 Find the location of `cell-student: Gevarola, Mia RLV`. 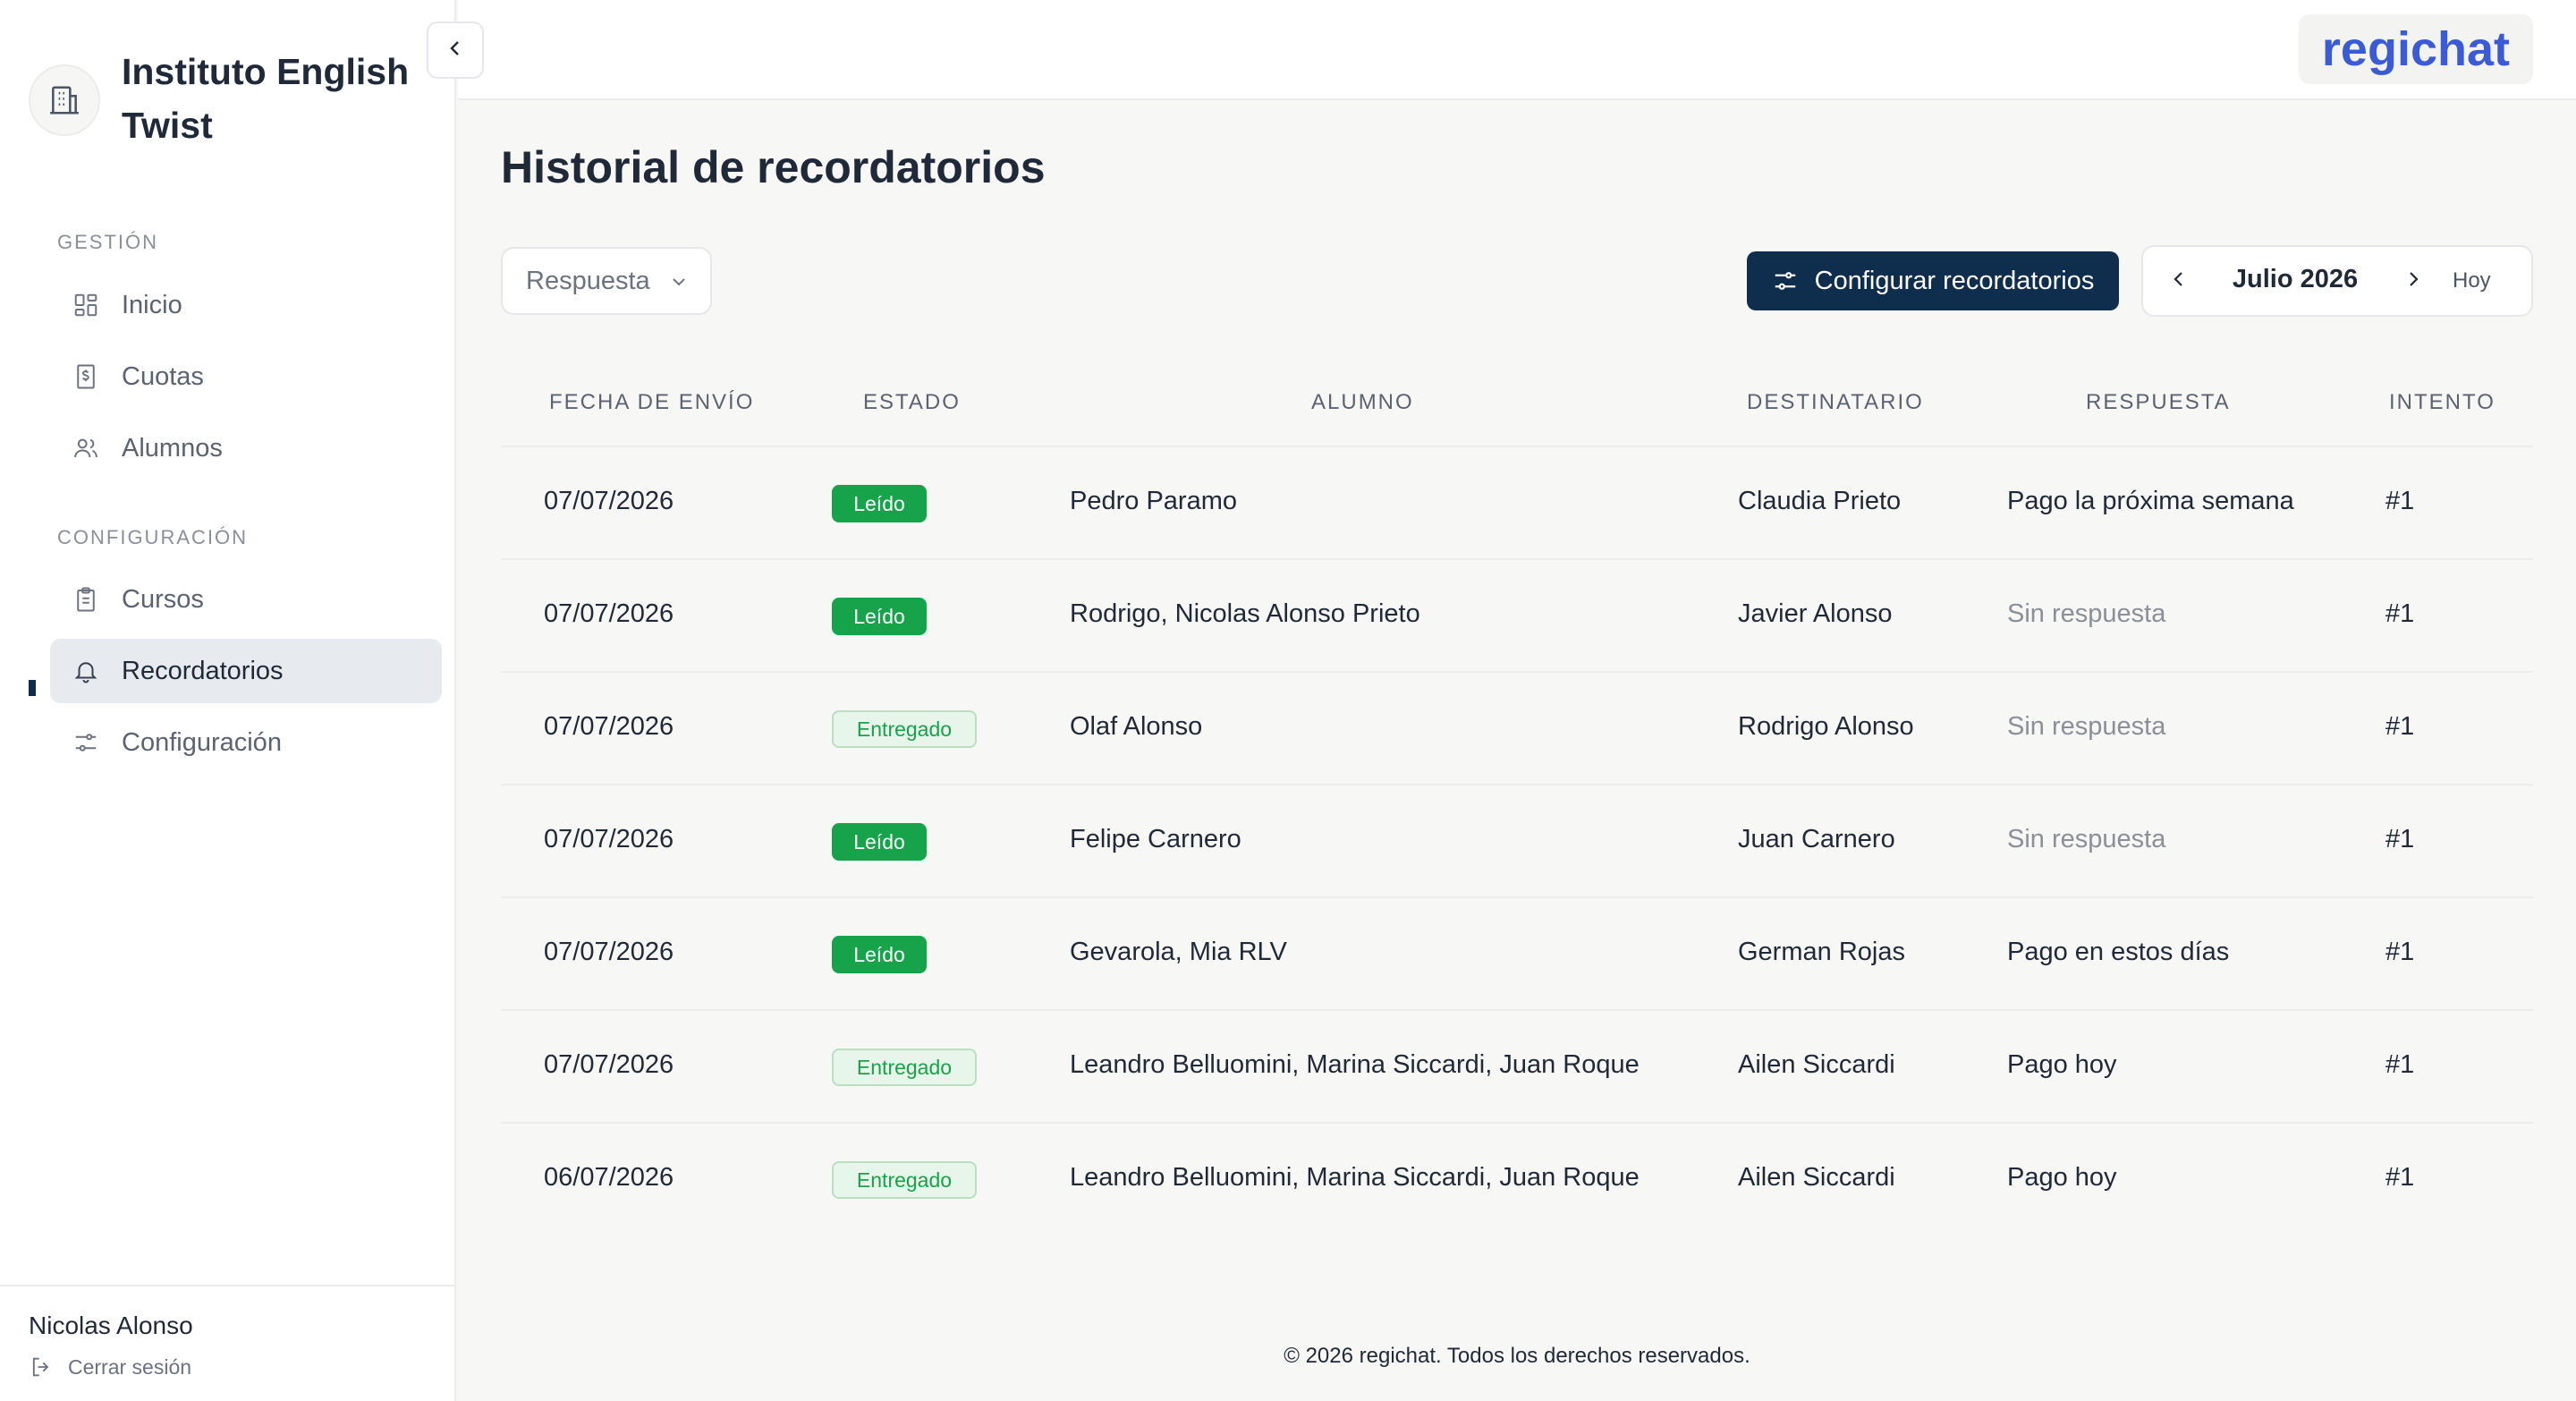

cell-student: Gevarola, Mia RLV is located at coordinates (1178, 952).